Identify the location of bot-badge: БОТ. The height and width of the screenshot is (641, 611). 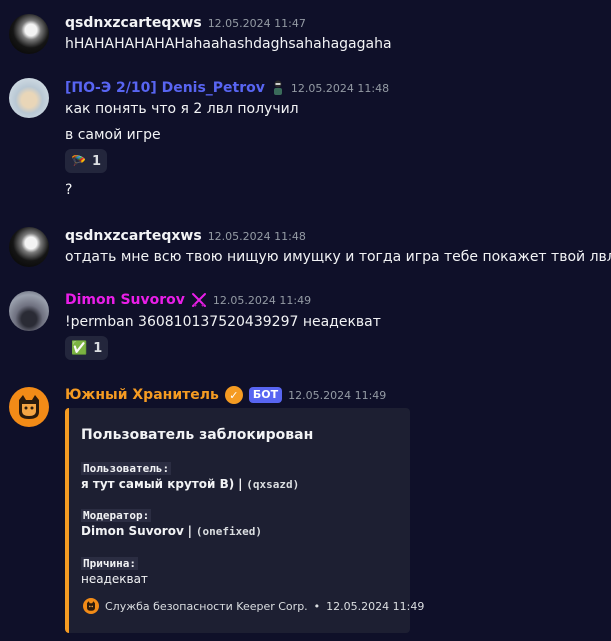
(265, 395).